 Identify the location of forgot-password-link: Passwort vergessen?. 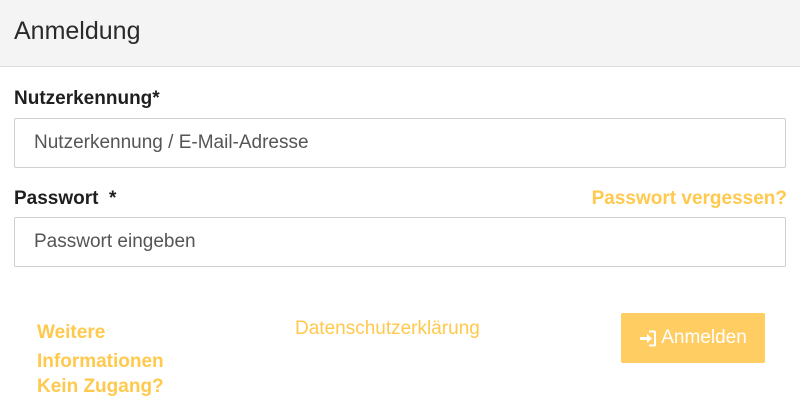
(689, 199).